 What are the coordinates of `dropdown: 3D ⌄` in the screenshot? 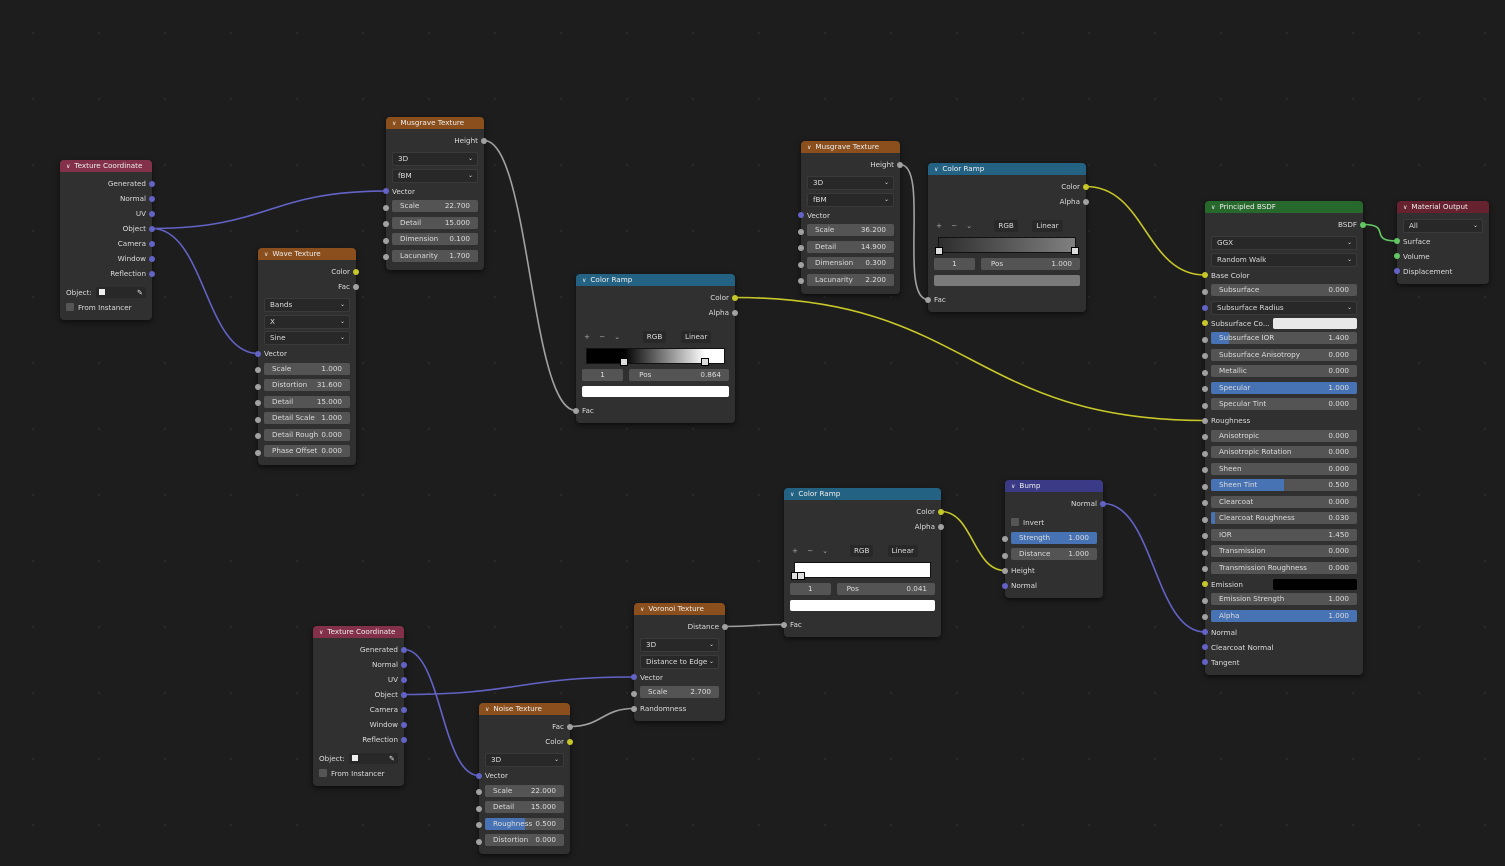 It's located at (679, 645).